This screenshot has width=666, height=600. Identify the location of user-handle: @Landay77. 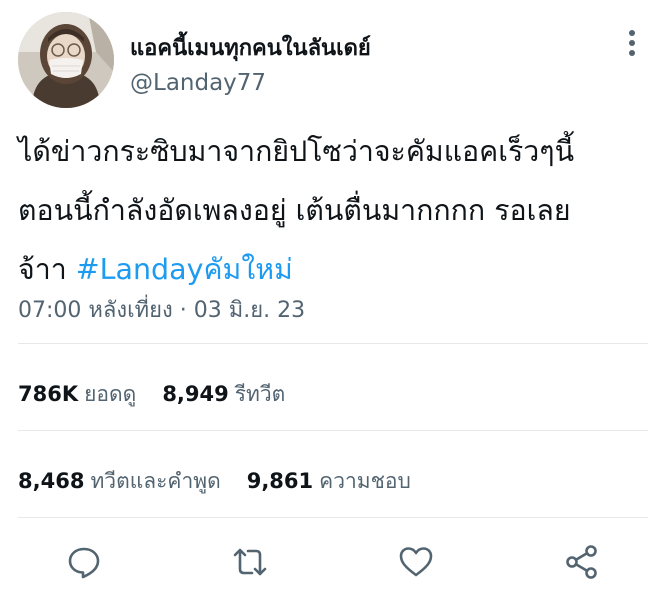
(198, 83).